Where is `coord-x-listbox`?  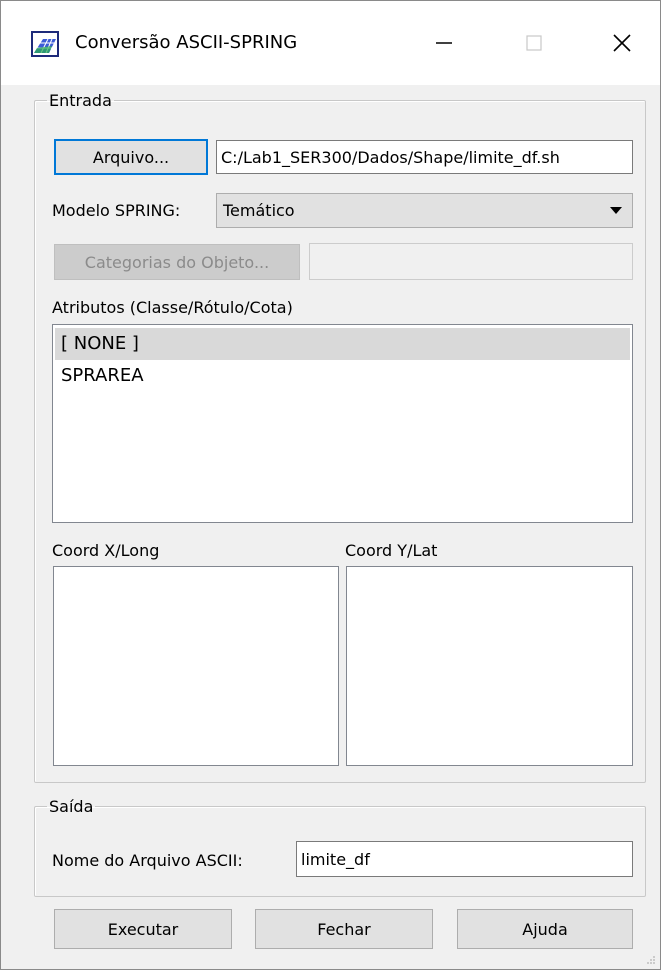
coord-x-listbox is located at coordinates (196, 666).